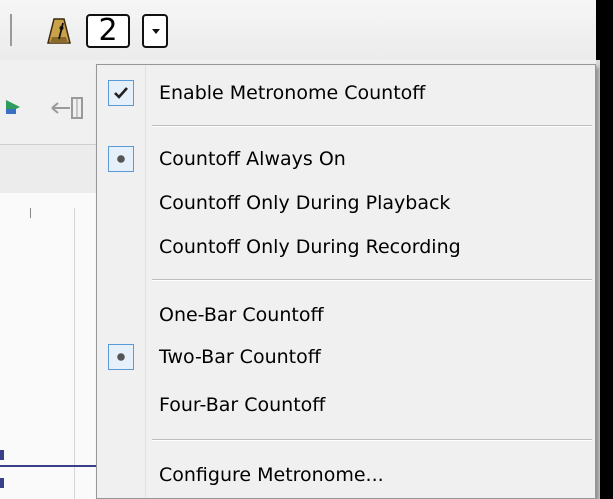 The width and height of the screenshot is (613, 499). What do you see at coordinates (11, 30) in the screenshot?
I see `toolbar-separator` at bounding box center [11, 30].